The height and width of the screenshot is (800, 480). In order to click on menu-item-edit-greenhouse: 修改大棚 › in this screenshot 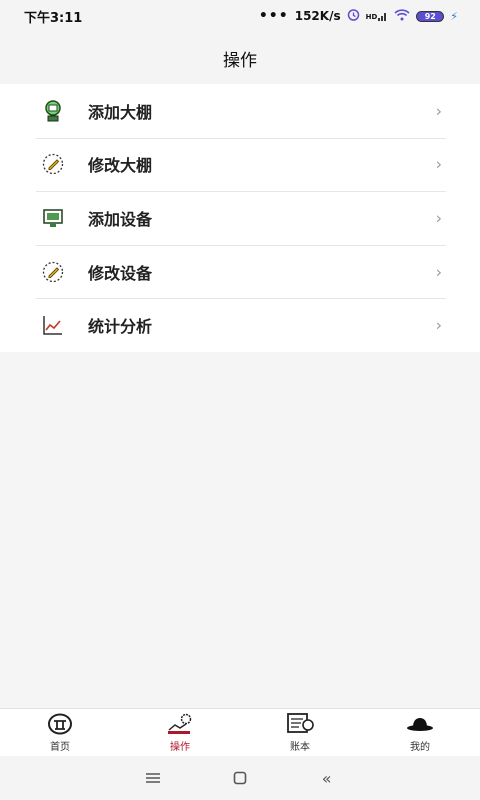, I will do `click(240, 164)`.